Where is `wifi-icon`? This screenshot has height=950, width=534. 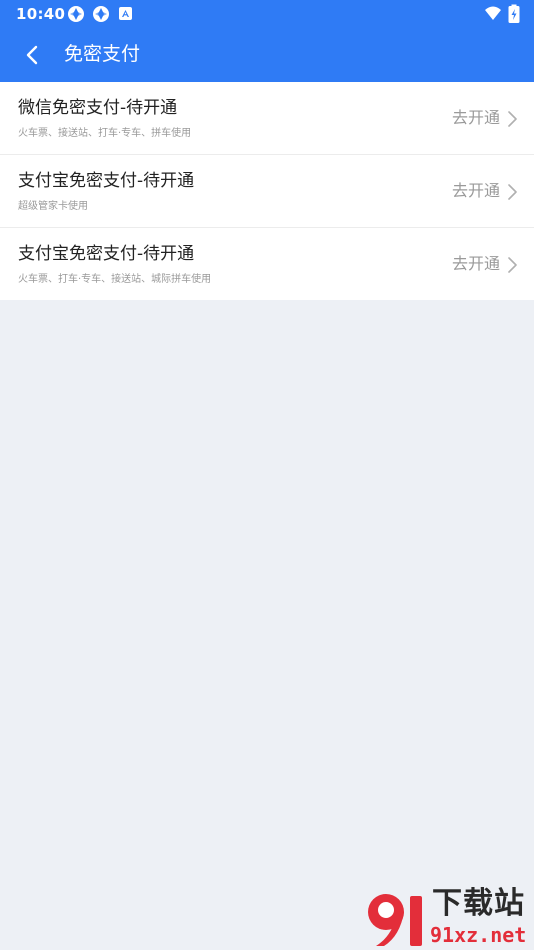
wifi-icon is located at coordinates (493, 13).